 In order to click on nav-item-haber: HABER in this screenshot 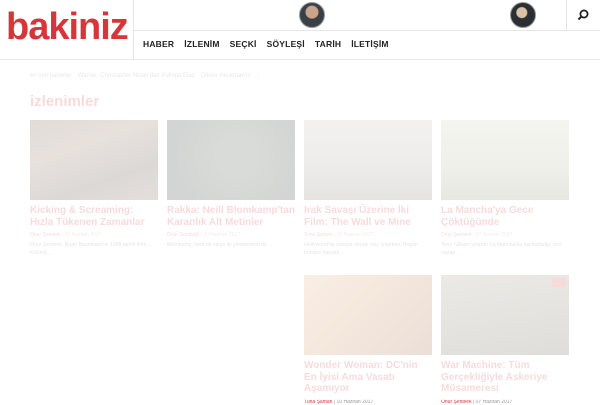, I will do `click(158, 46)`.